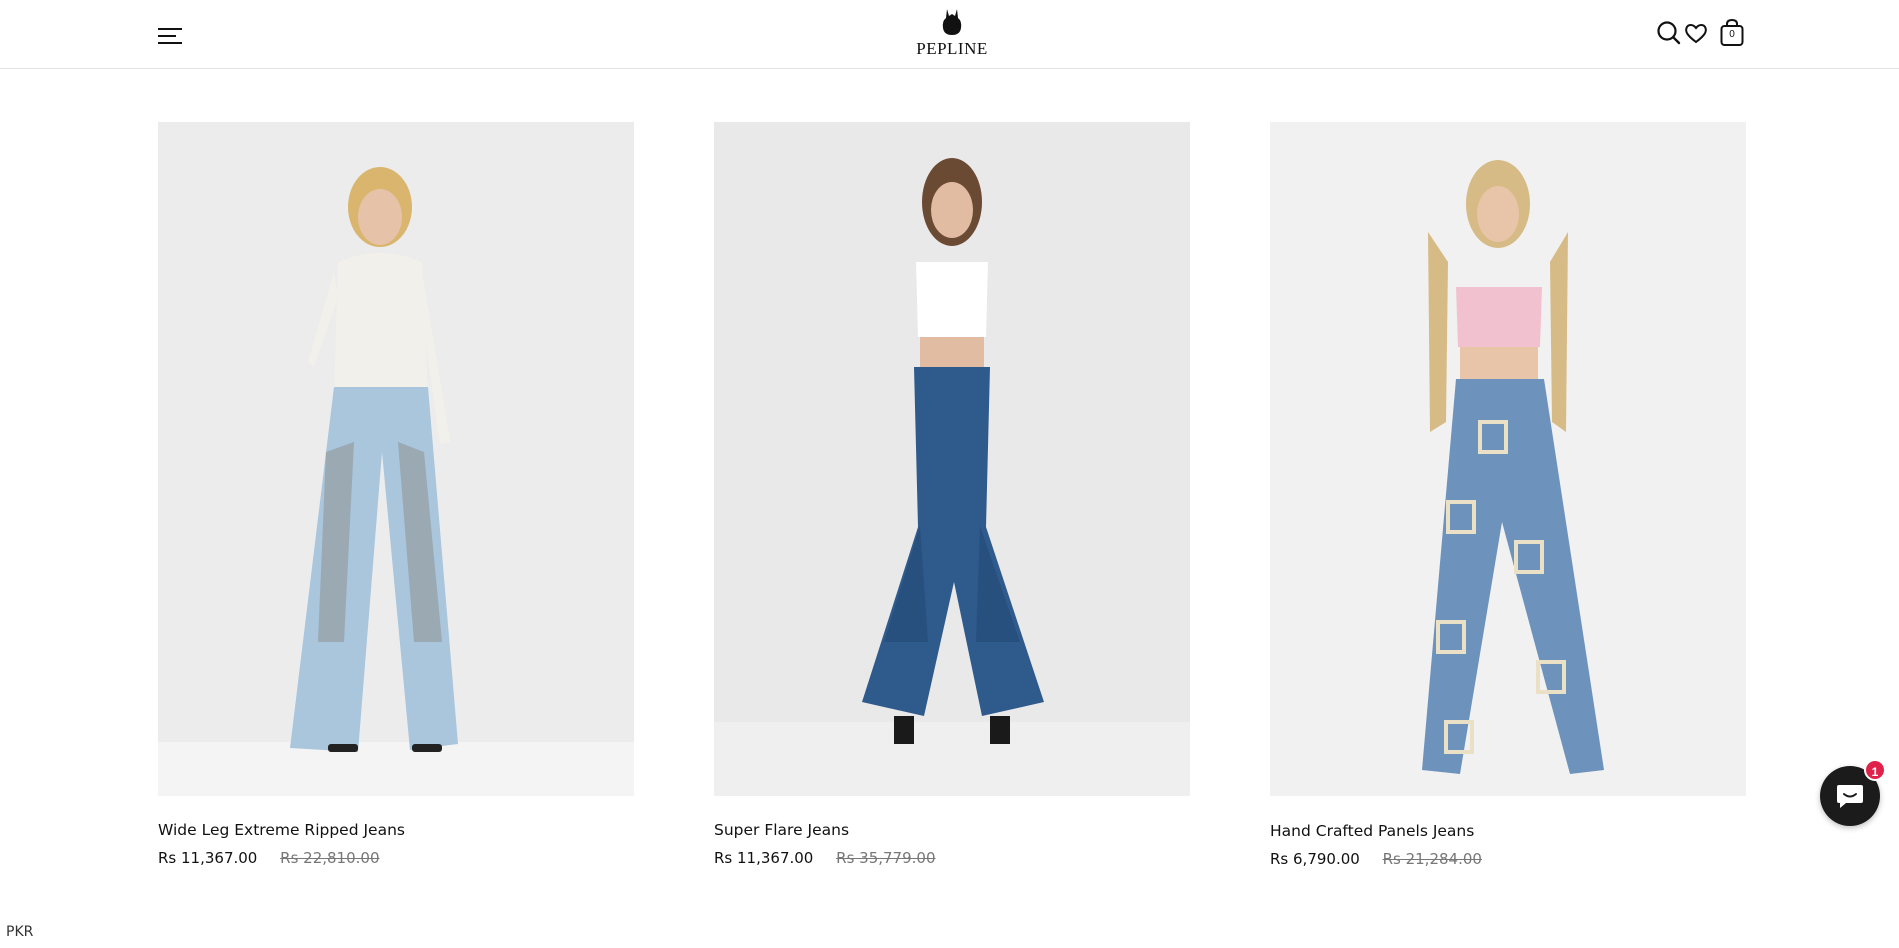 This screenshot has width=1899, height=948. I want to click on search-icon, so click(1669, 33).